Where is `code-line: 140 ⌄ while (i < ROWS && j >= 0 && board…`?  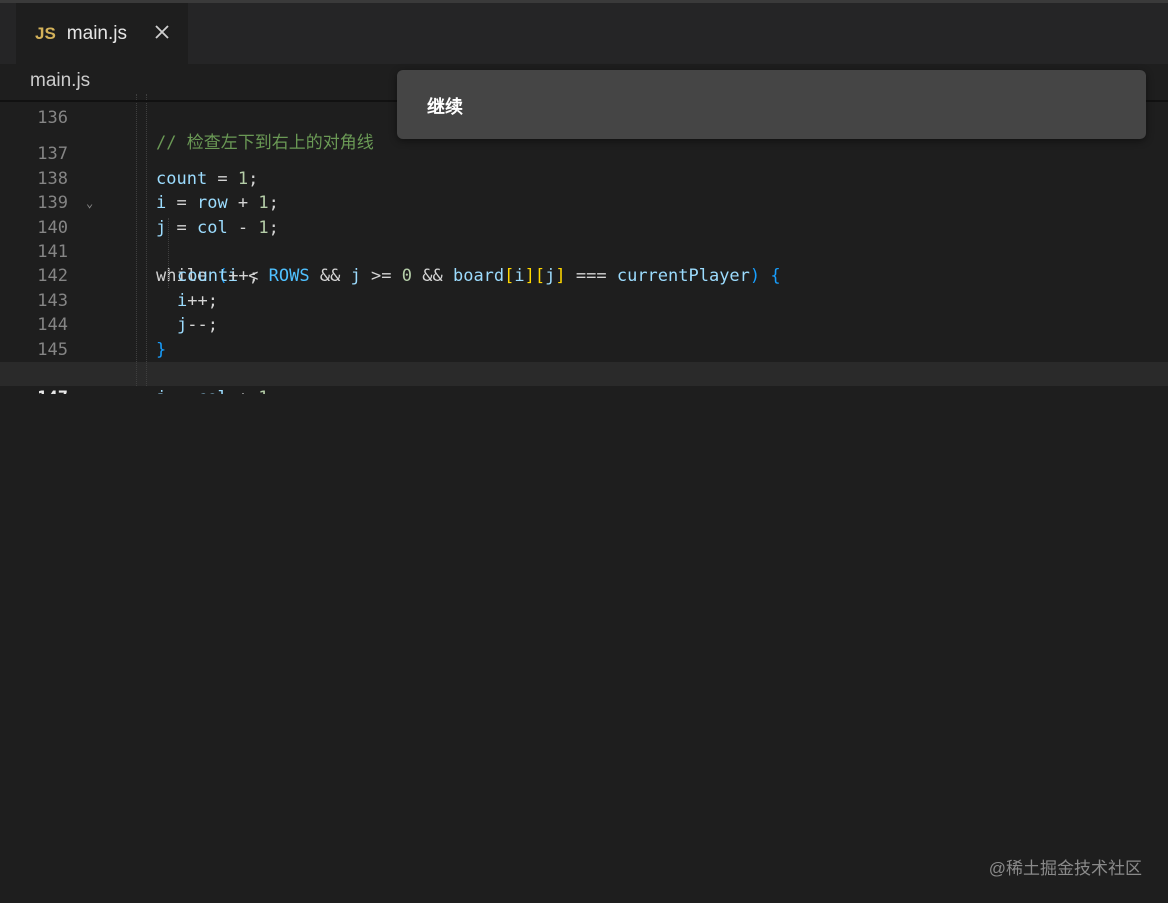 code-line: 140 ⌄ while (i < ROWS && j >= 0 && board… is located at coordinates (584, 238).